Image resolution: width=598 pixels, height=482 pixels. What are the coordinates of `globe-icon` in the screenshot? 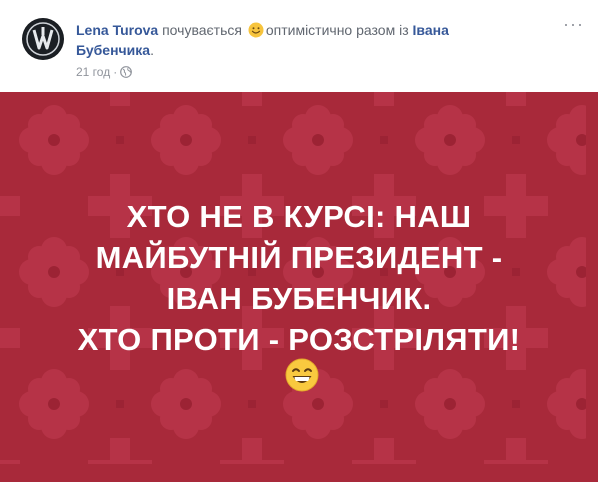 It's located at (126, 72).